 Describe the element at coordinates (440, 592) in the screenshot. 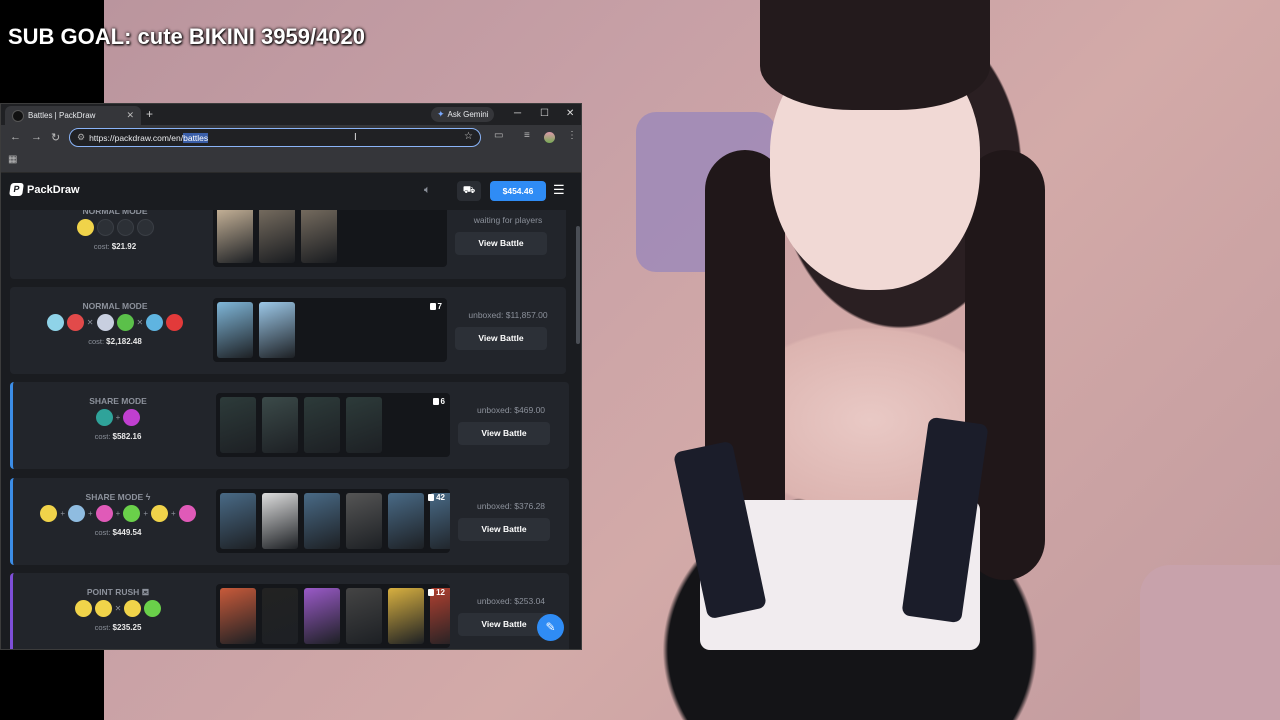

I see `pack-count-value: 12` at that location.